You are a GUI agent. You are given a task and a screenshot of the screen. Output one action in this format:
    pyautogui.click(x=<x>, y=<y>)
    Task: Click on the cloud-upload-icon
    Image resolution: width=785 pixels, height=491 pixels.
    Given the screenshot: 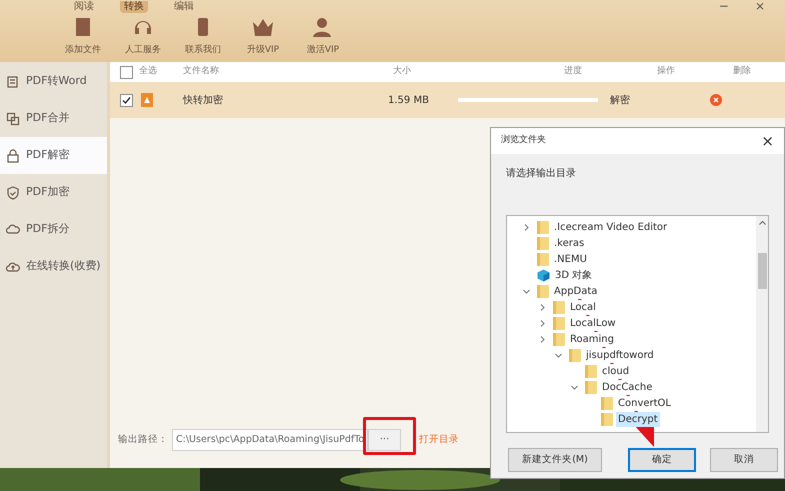 What is the action you would take?
    pyautogui.click(x=13, y=267)
    